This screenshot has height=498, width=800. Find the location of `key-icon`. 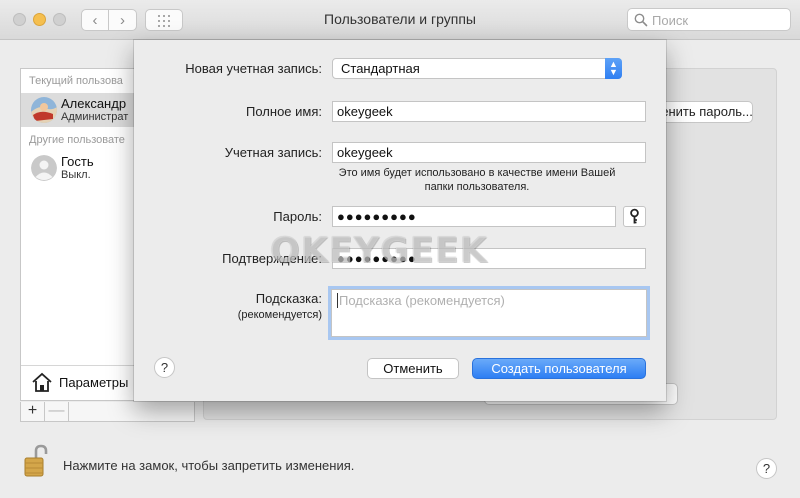

key-icon is located at coordinates (634, 216).